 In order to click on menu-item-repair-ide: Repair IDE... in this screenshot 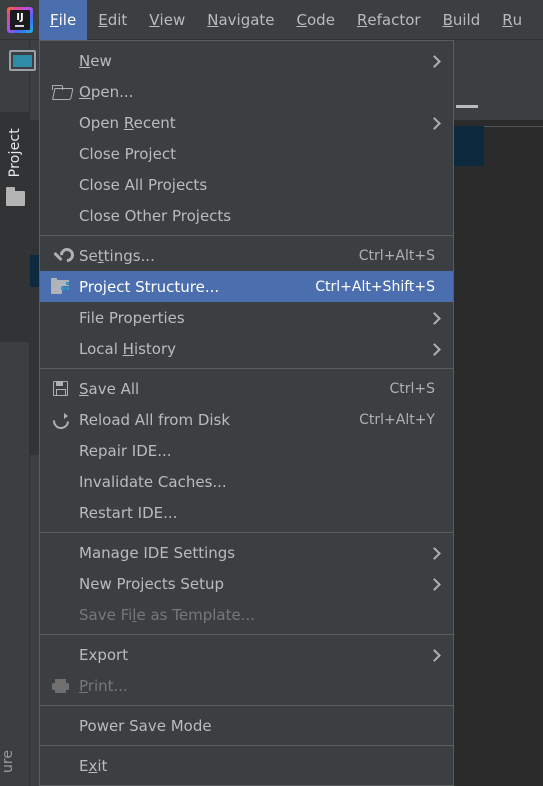, I will do `click(246, 450)`.